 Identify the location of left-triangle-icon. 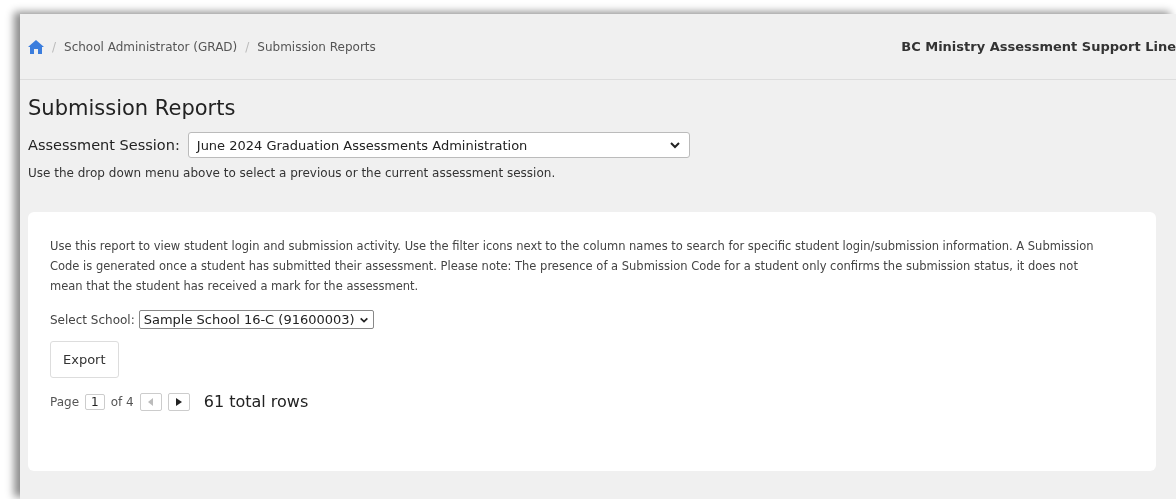
(150, 401).